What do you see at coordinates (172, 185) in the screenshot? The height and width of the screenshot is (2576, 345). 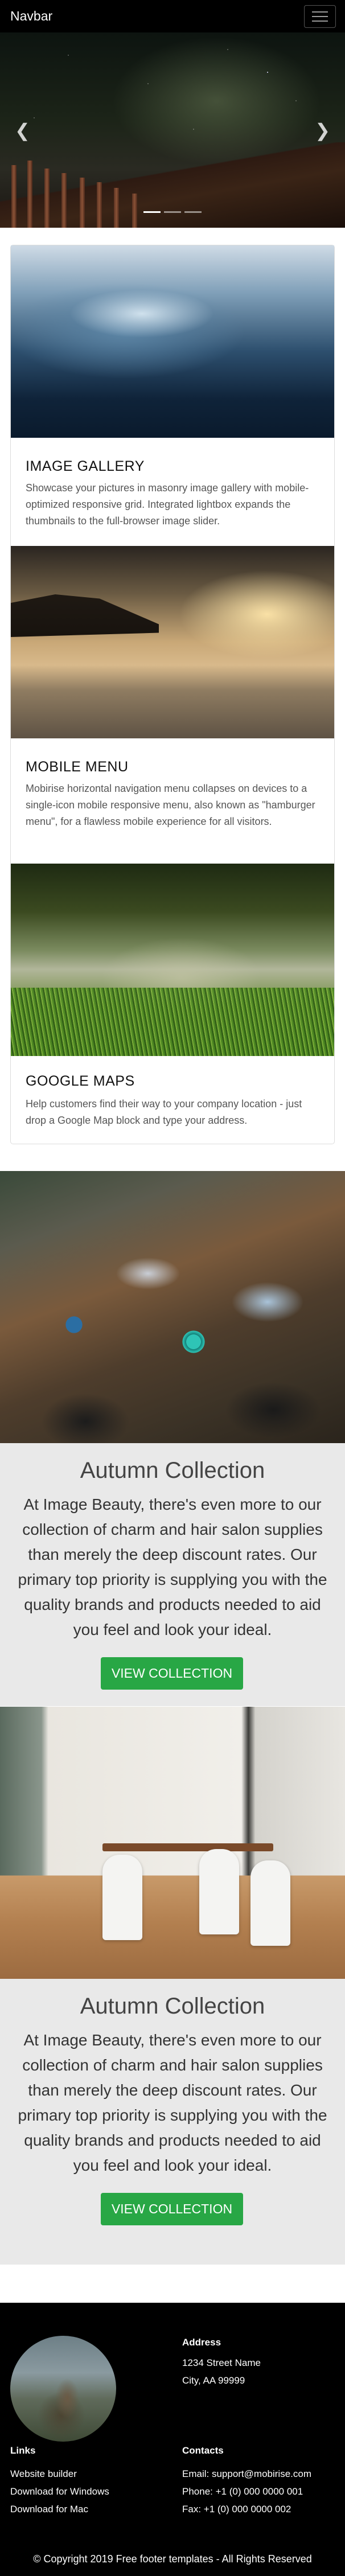 I see `carousel-image-fence` at bounding box center [172, 185].